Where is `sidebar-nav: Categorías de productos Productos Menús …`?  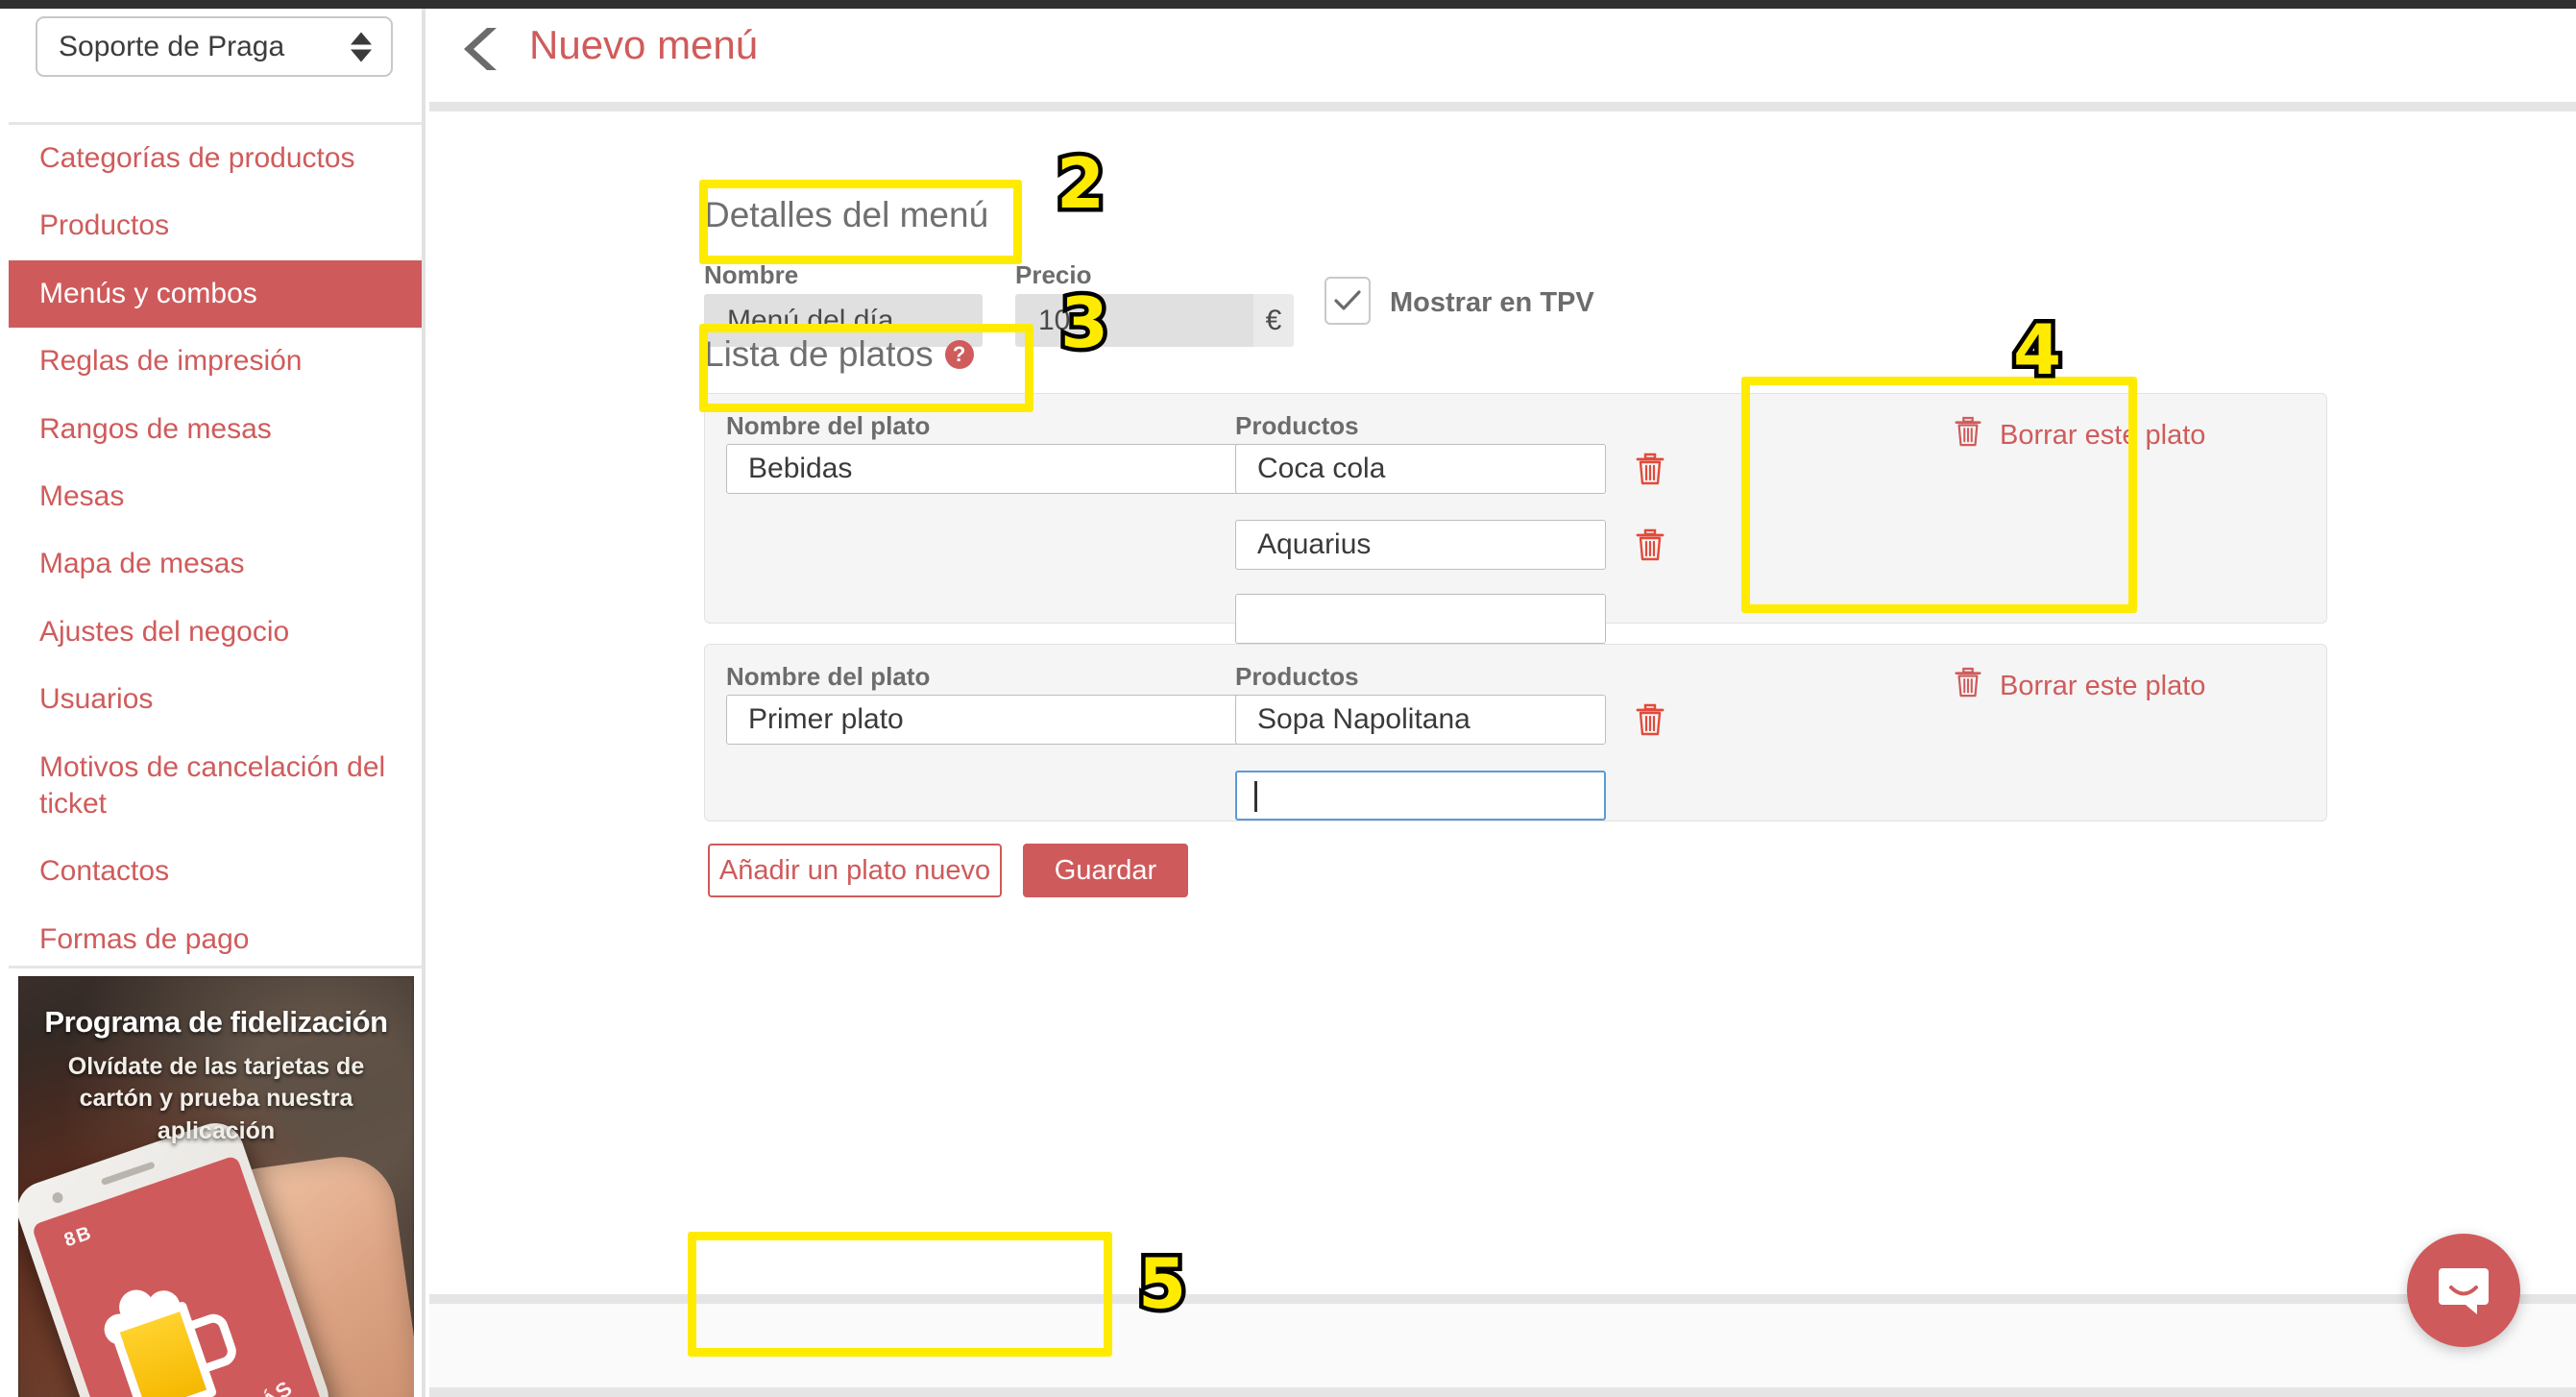
sidebar-nav: Categorías de productos Productos Menús … is located at coordinates (215, 549).